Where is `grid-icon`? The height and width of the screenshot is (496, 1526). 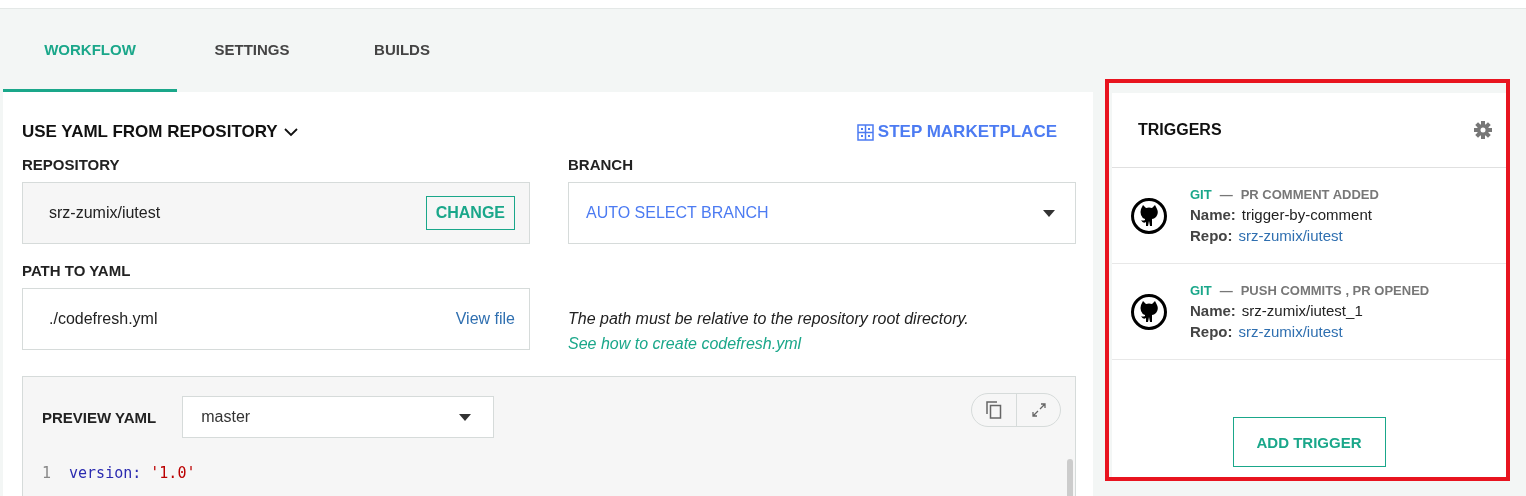 grid-icon is located at coordinates (865, 132).